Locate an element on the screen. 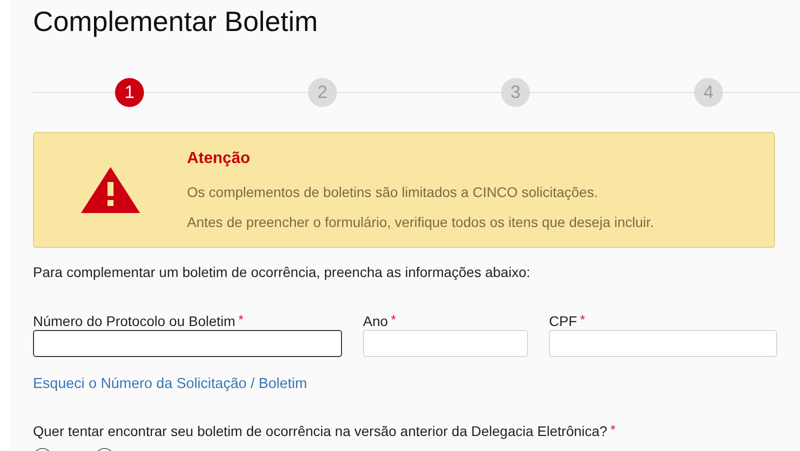 This screenshot has height=451, width=800. page-title: Complementar Boletim is located at coordinates (176, 22).